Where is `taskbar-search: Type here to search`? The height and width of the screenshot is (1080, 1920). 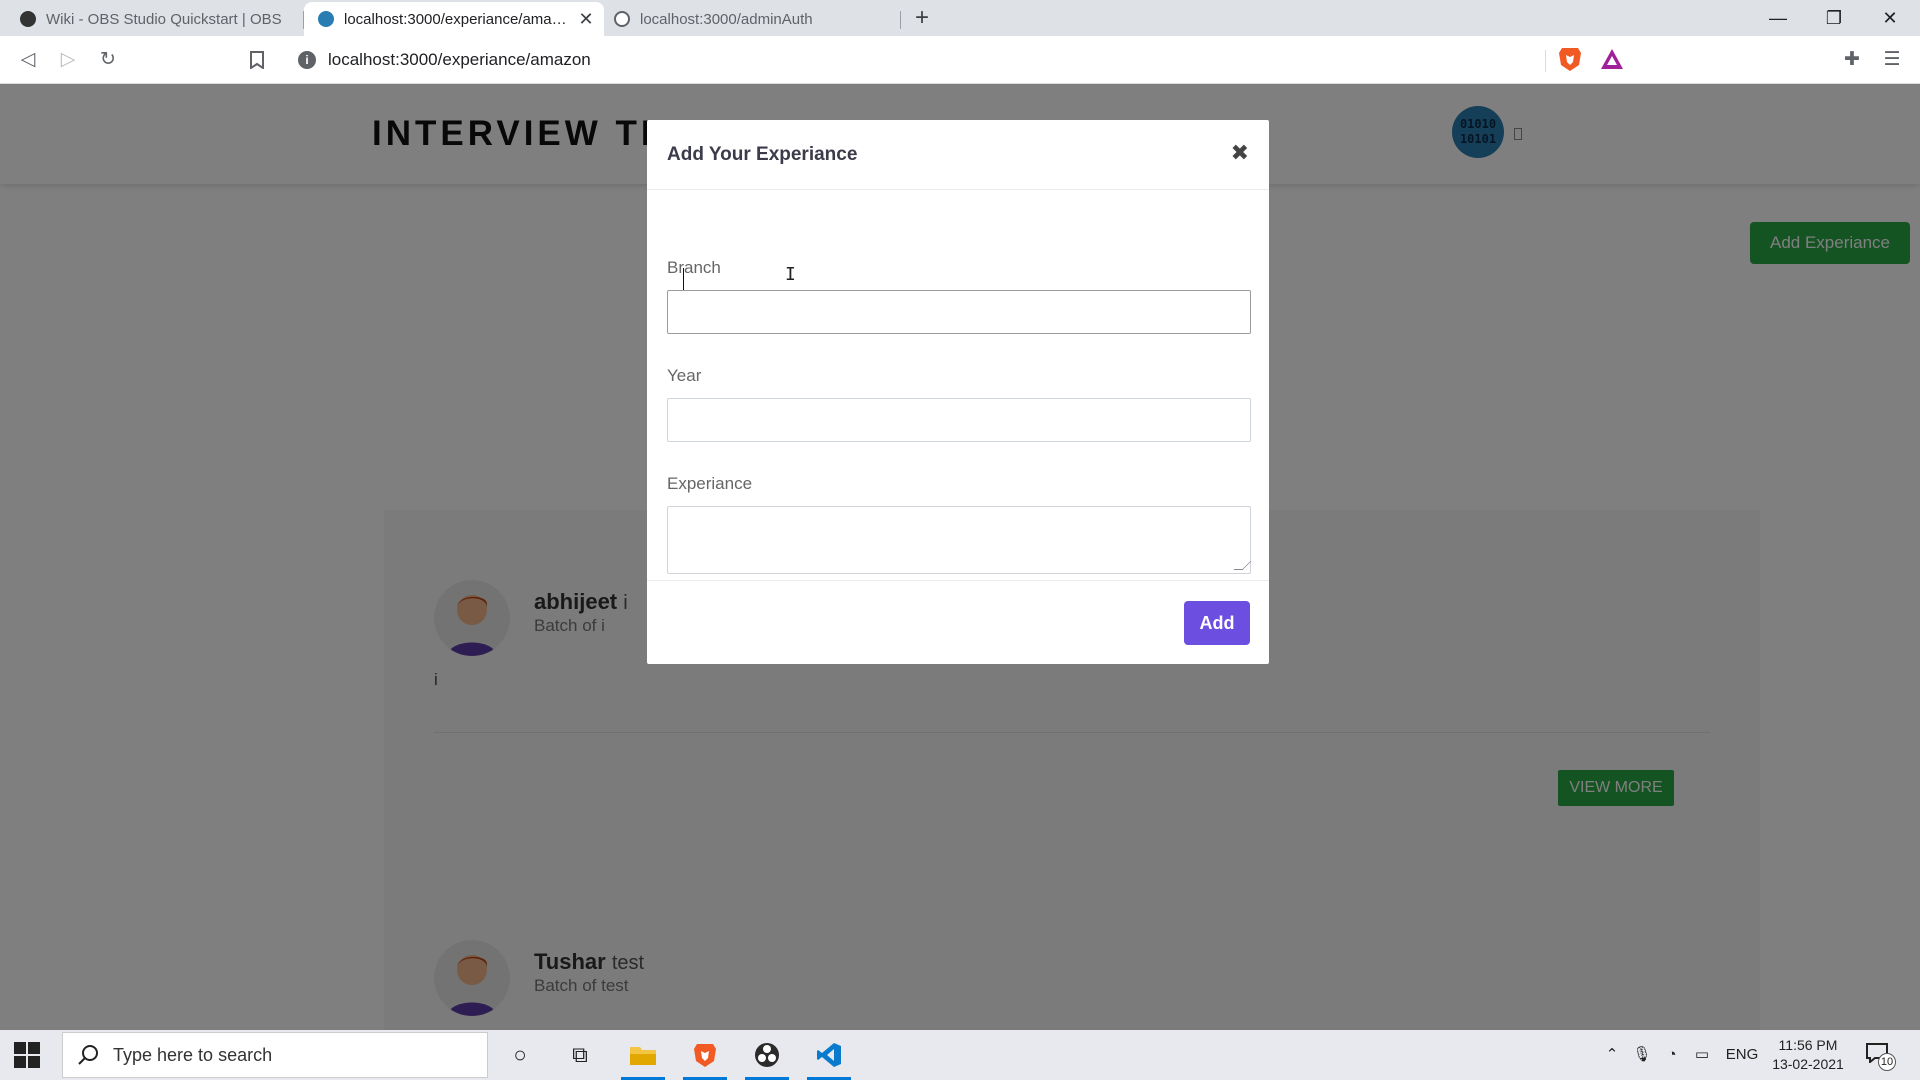
taskbar-search: Type here to search is located at coordinates (275, 1055).